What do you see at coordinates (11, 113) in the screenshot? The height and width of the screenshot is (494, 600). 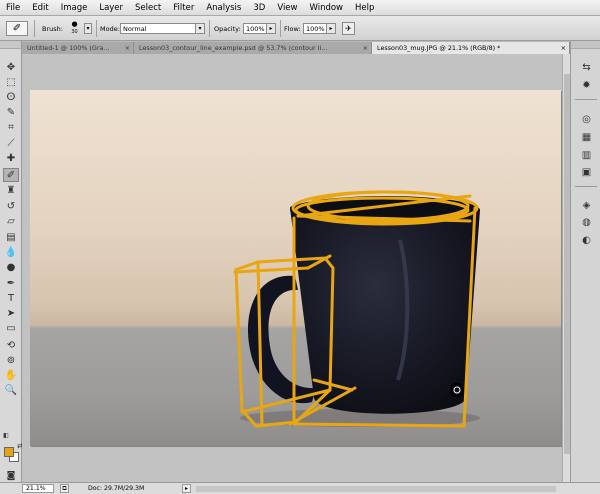 I see `quick-select-icon: ✎` at bounding box center [11, 113].